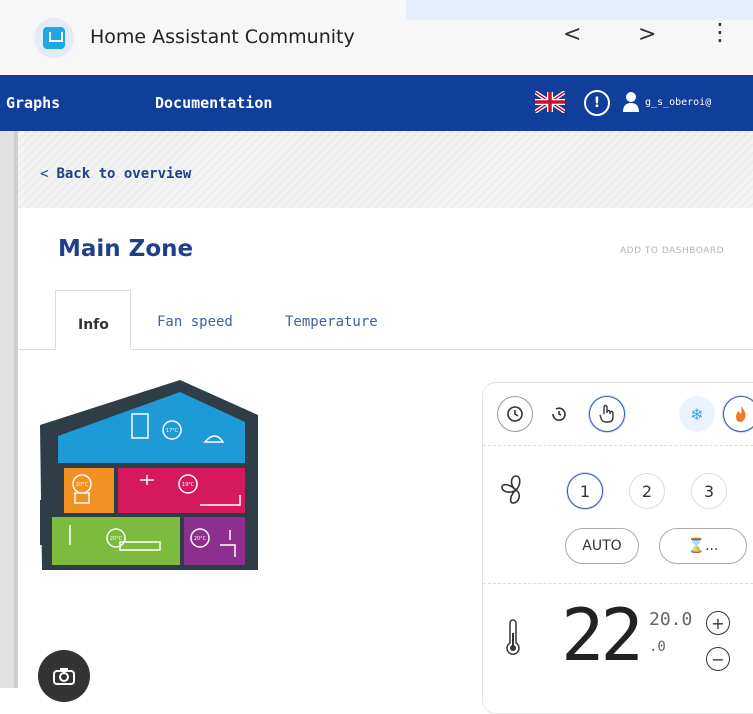 The width and height of the screenshot is (753, 714). I want to click on app-bar: Home Assistant Community < > ⋮, so click(376, 37).